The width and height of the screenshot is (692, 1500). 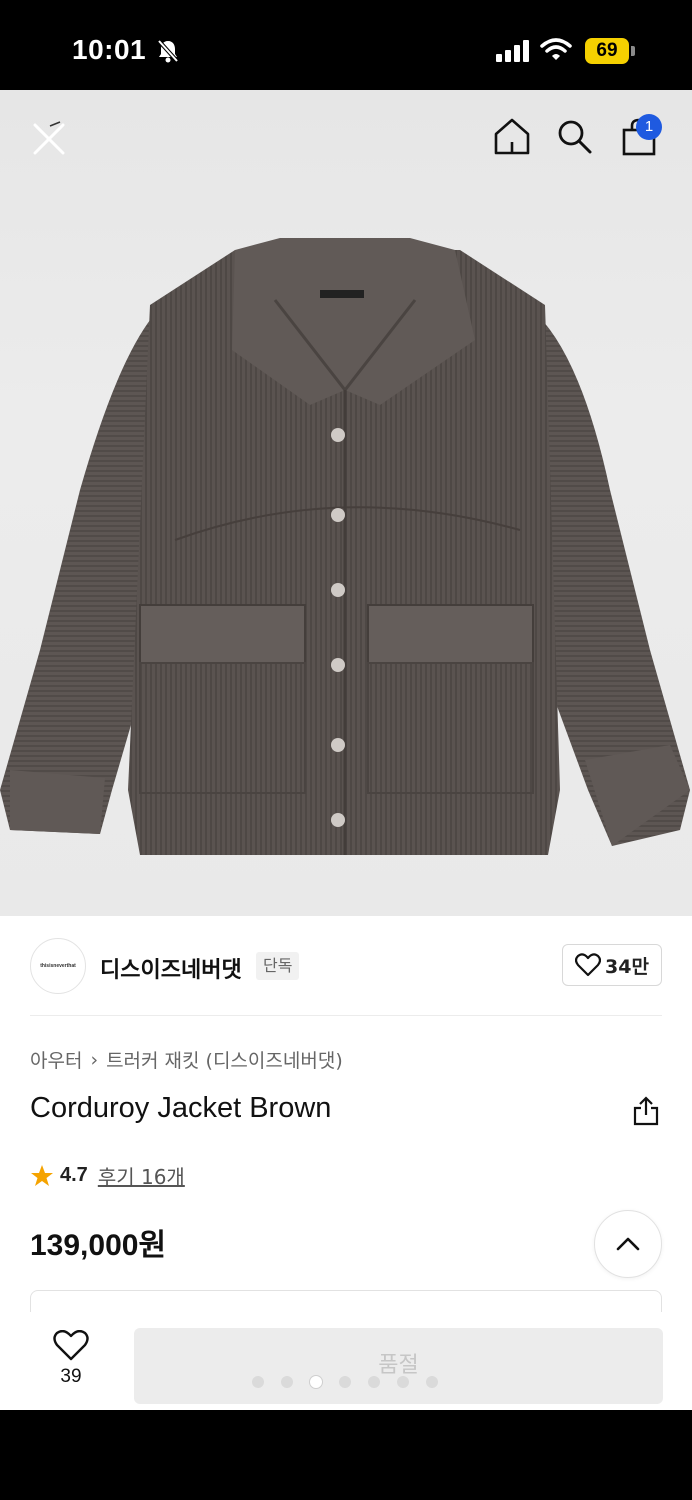 What do you see at coordinates (556, 49) in the screenshot?
I see `wifi-icon` at bounding box center [556, 49].